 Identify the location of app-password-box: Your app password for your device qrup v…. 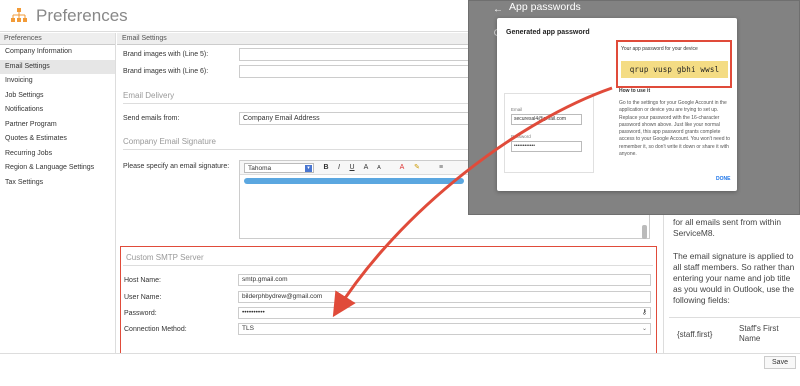
(674, 64).